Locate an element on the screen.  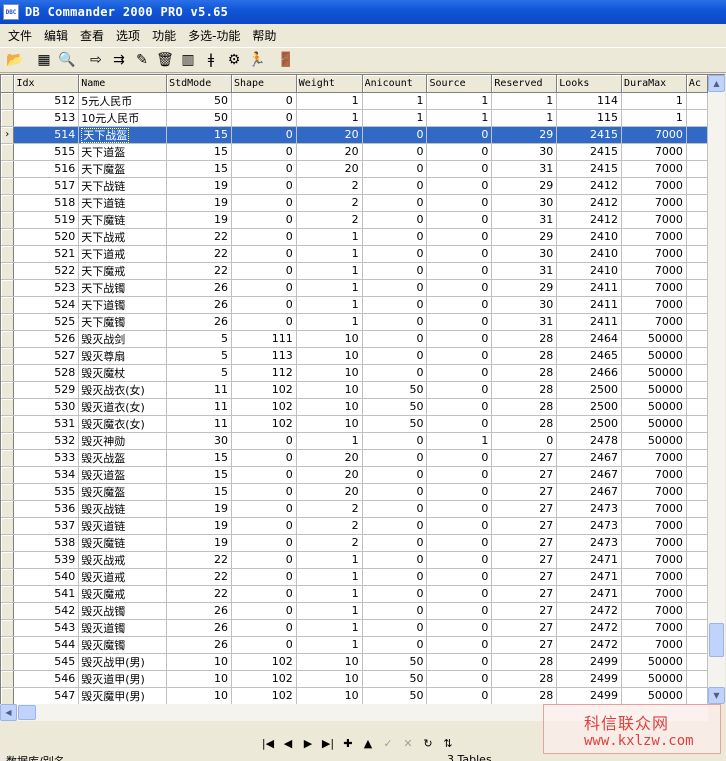
table-row: 527 毁灭尊扇 5 113 10 0 0 28 2465 50000 is located at coordinates (354, 356).